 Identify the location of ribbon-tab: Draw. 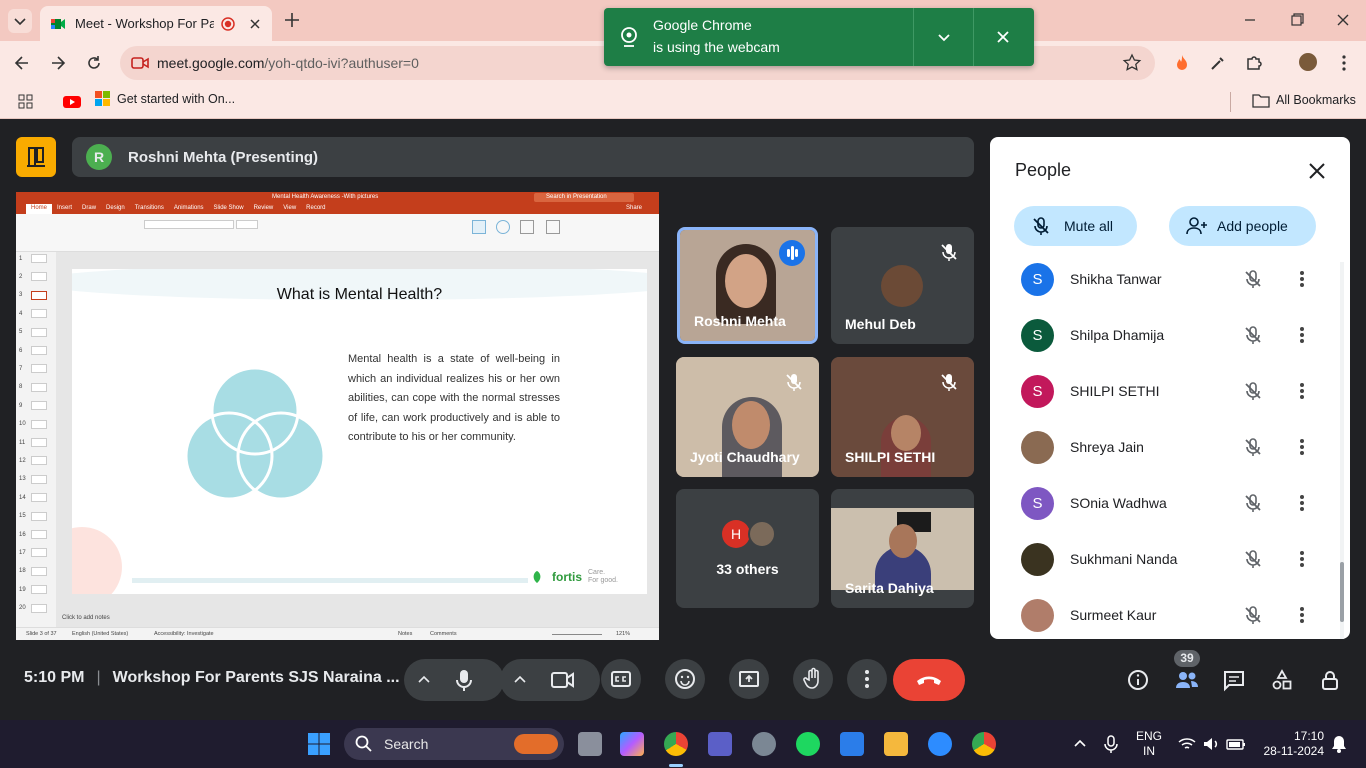
(89, 209).